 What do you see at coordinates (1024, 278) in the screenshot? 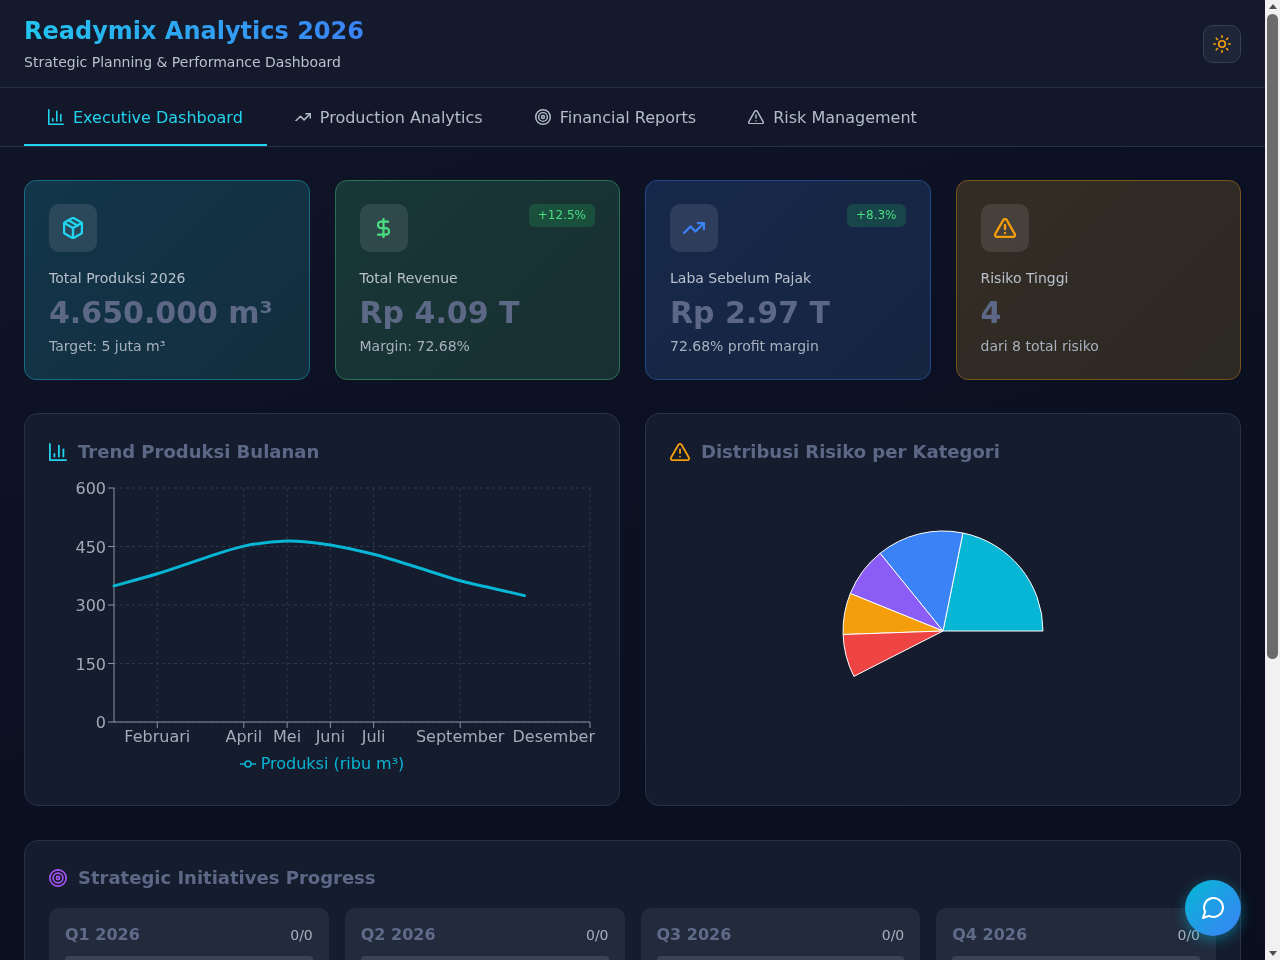
I see `kpi-label: Risiko Tinggi` at bounding box center [1024, 278].